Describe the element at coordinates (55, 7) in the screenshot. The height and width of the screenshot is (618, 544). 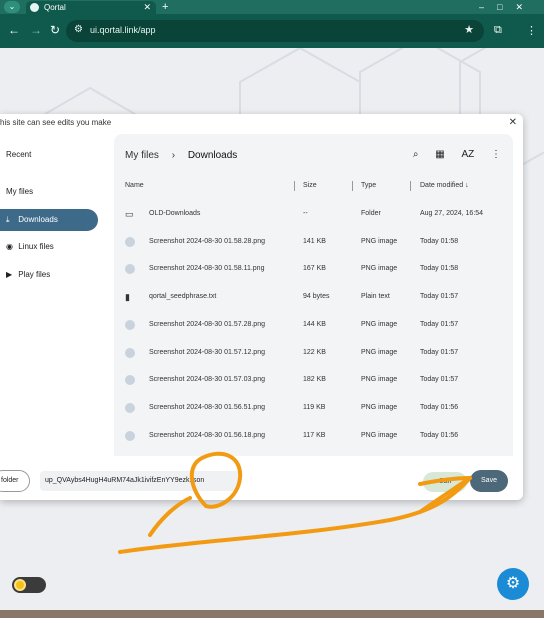
I see `tab-title: Qortal` at that location.